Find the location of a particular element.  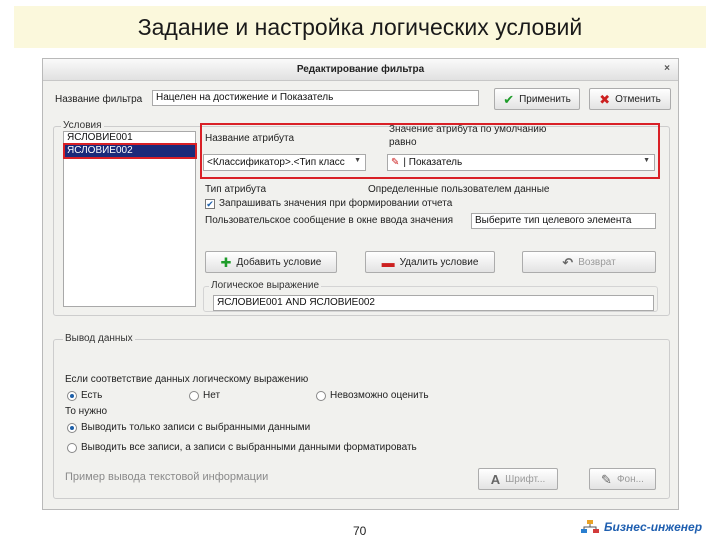

request-values-checkbox: ✔ is located at coordinates (210, 204).